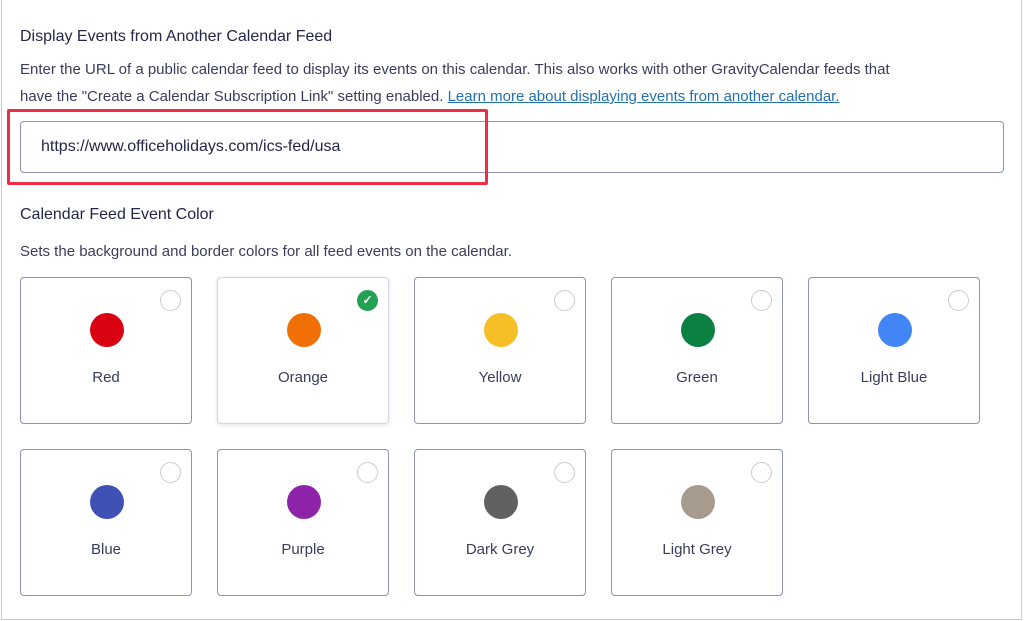 This screenshot has height=621, width=1024. I want to click on color-heading: Calendar Feed Event Color, so click(117, 214).